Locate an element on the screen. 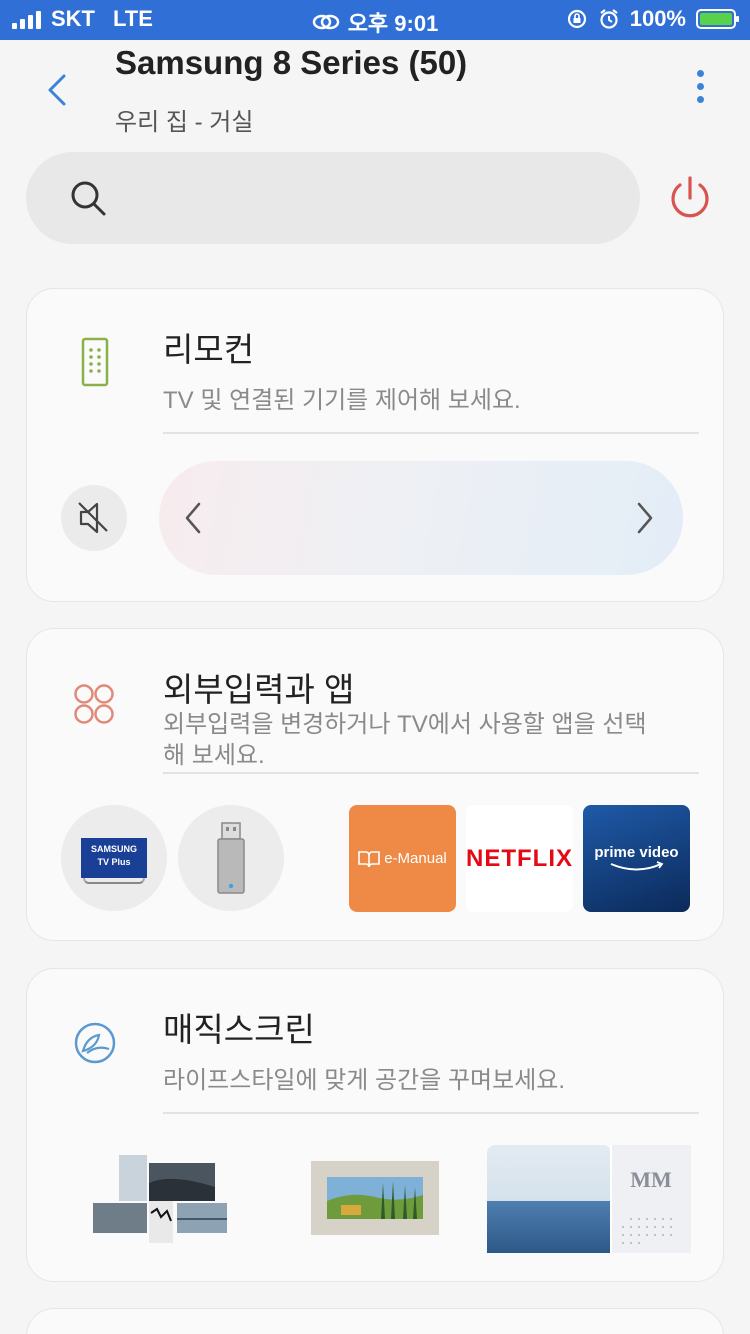 The width and height of the screenshot is (750, 1334). alarm-icon is located at coordinates (609, 19).